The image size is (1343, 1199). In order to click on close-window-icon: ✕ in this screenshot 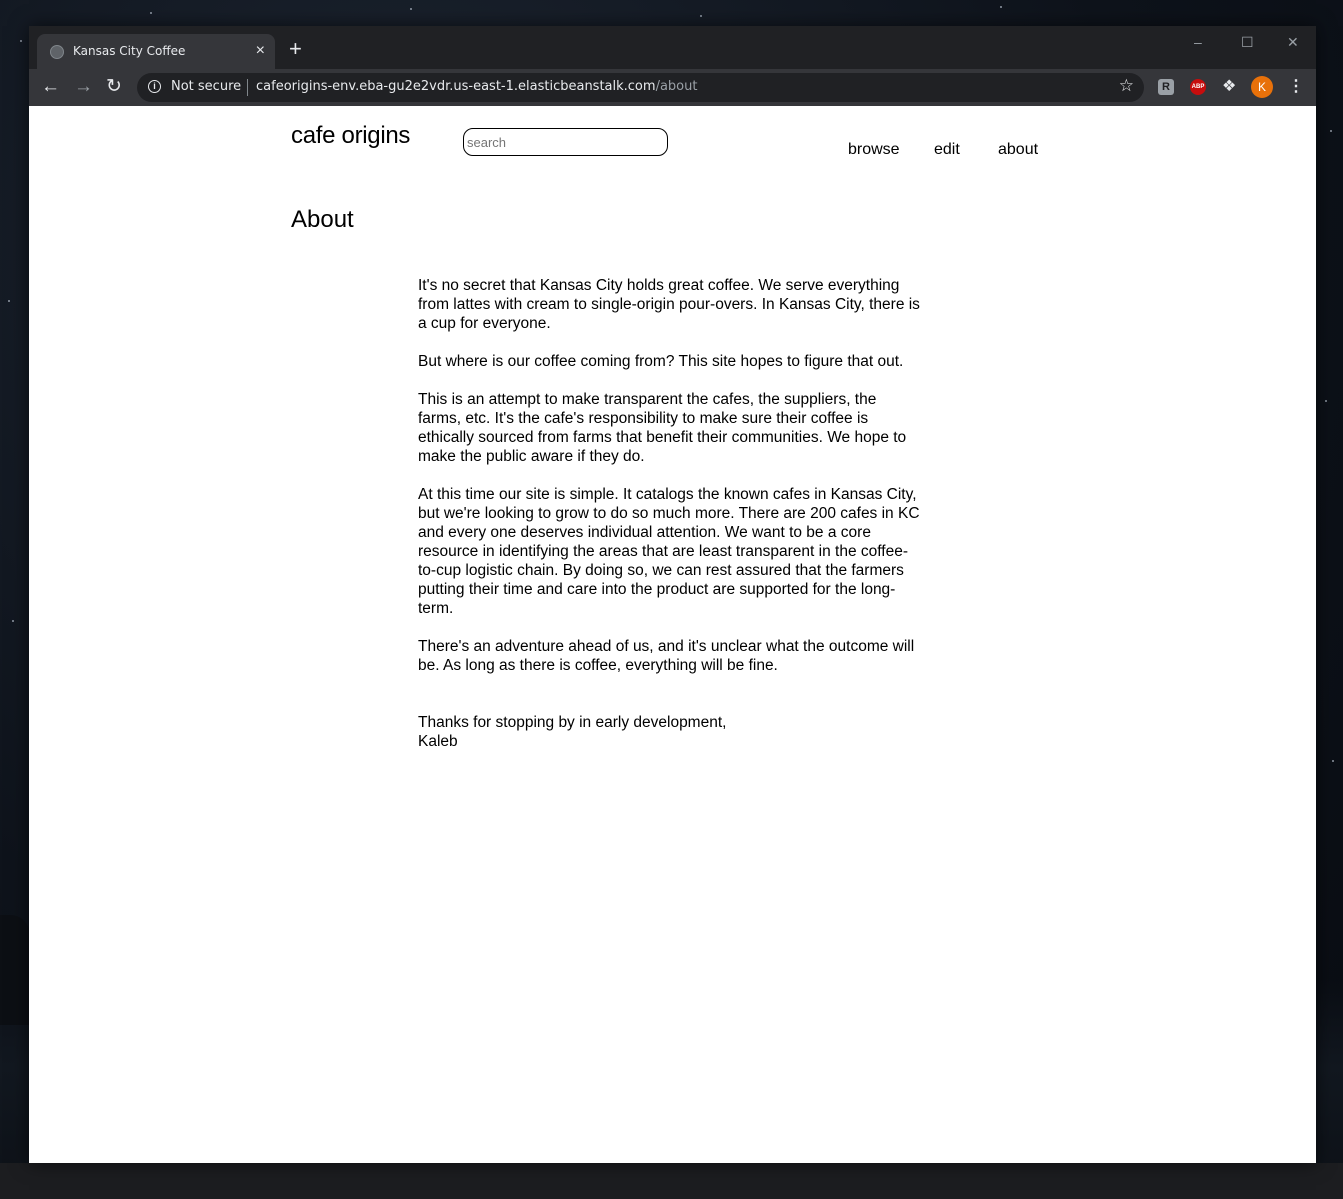, I will do `click(1293, 42)`.